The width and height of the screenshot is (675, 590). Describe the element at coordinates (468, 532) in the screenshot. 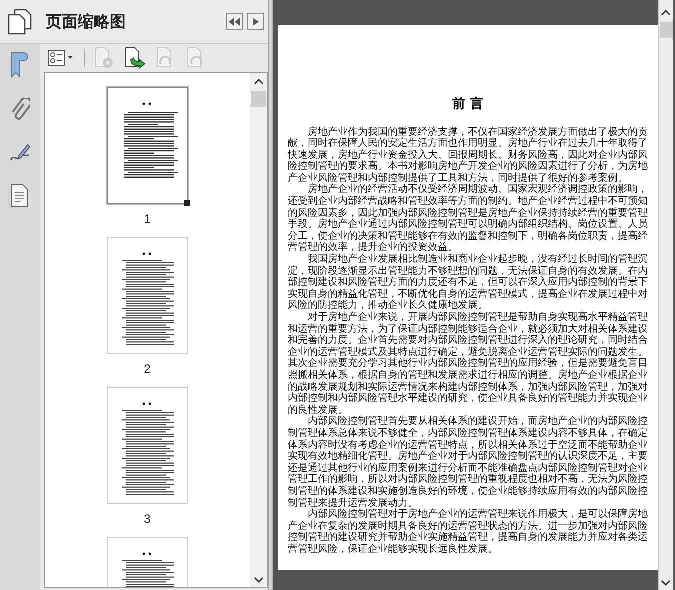

I see `body-paragraph: 内部风险控制管理对于房地产企业的运营管理来说作用极大，是可以保障房地产企业在复杂的发展时期具备良好的运营管理状态的方法。进一步加强对内部风险控制管理的建设研究并帮助企业实施精益管理，提高自身的发展能力并应对各类运营管理风险，保证企业能够实现长远良性发展。` at that location.